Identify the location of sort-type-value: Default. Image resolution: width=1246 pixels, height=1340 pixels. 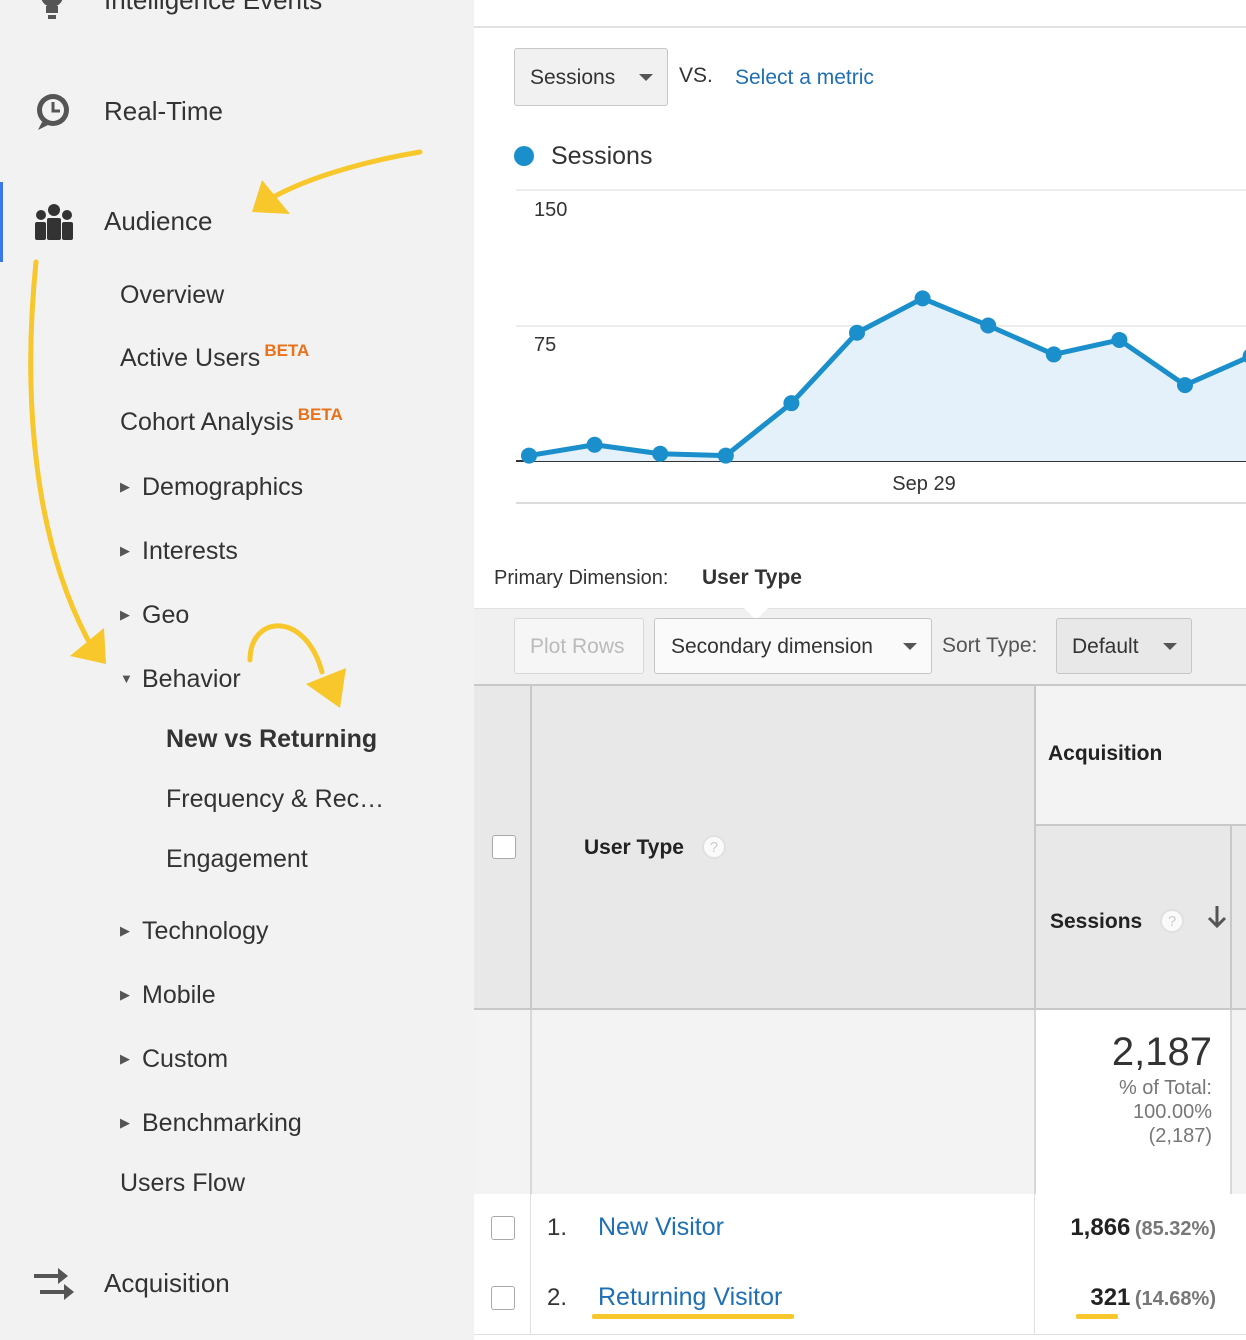
(1105, 646).